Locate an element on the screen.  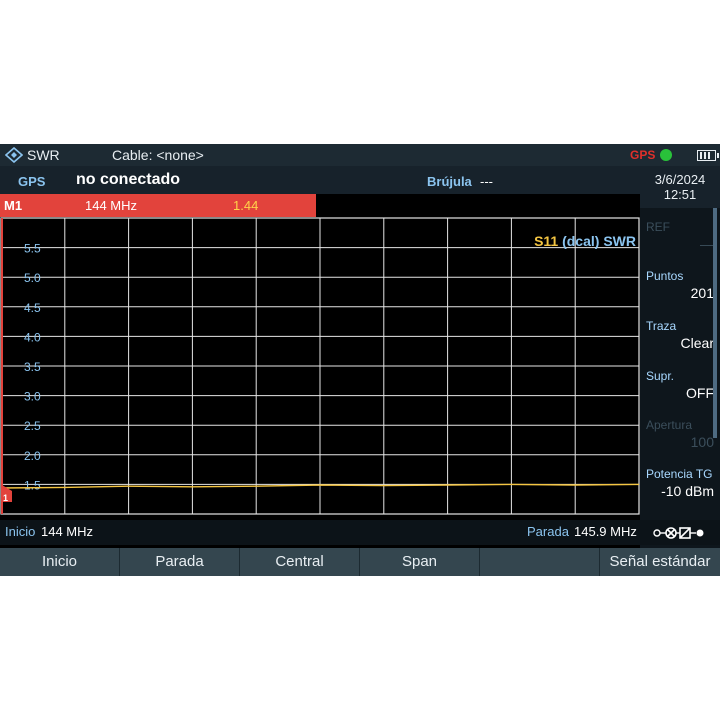
trace-label: S11 (dcal) SWR is located at coordinates (585, 241).